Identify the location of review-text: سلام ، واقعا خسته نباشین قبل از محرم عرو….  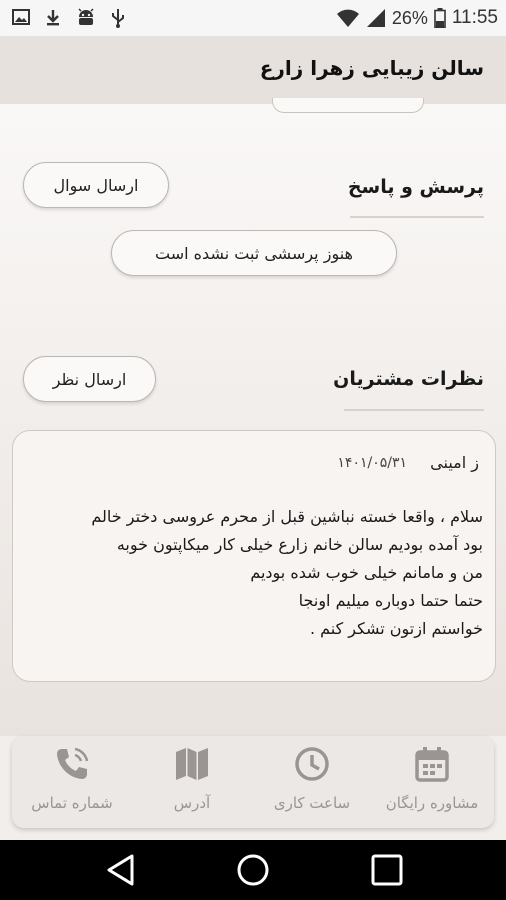
(255, 573).